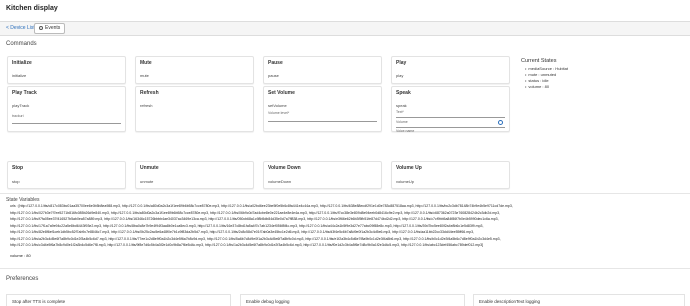  Describe the element at coordinates (405, 181) in the screenshot. I see `command-name: volumeUp` at that location.